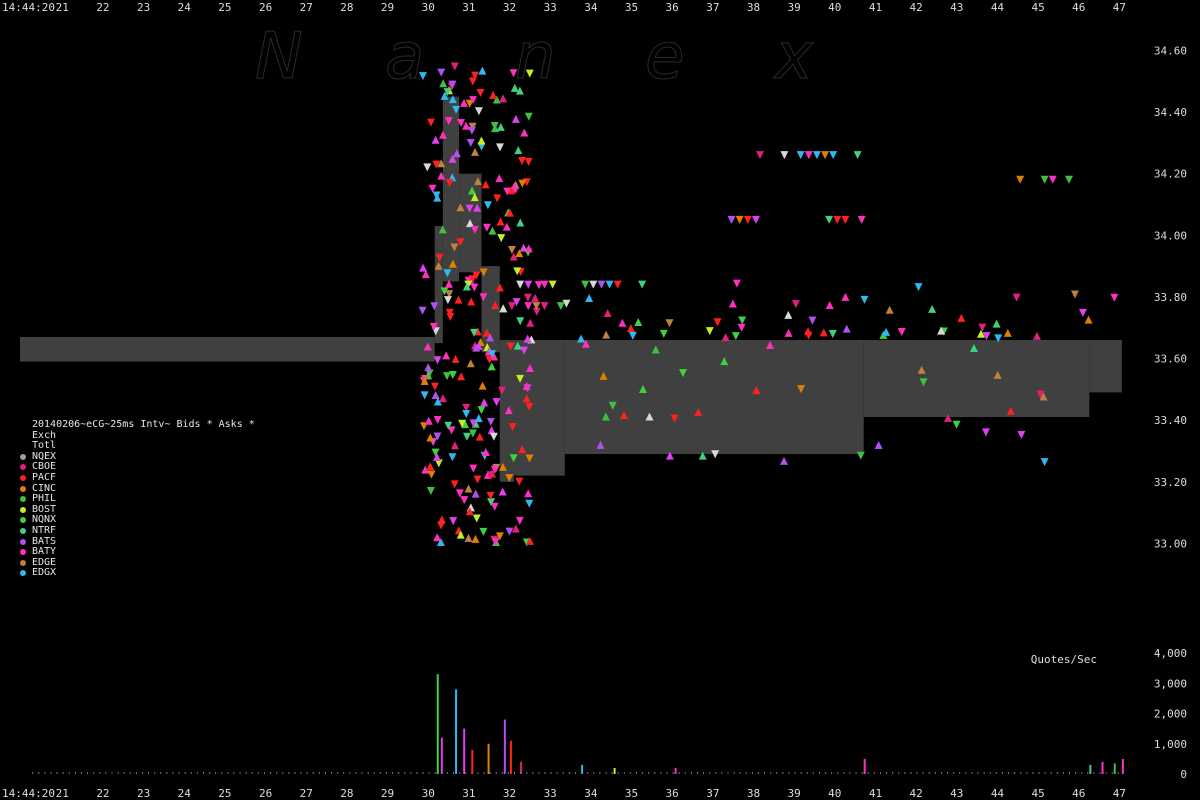 The height and width of the screenshot is (800, 1200). Describe the element at coordinates (346, 793) in the screenshot. I see `x-tick-label: 28` at that location.